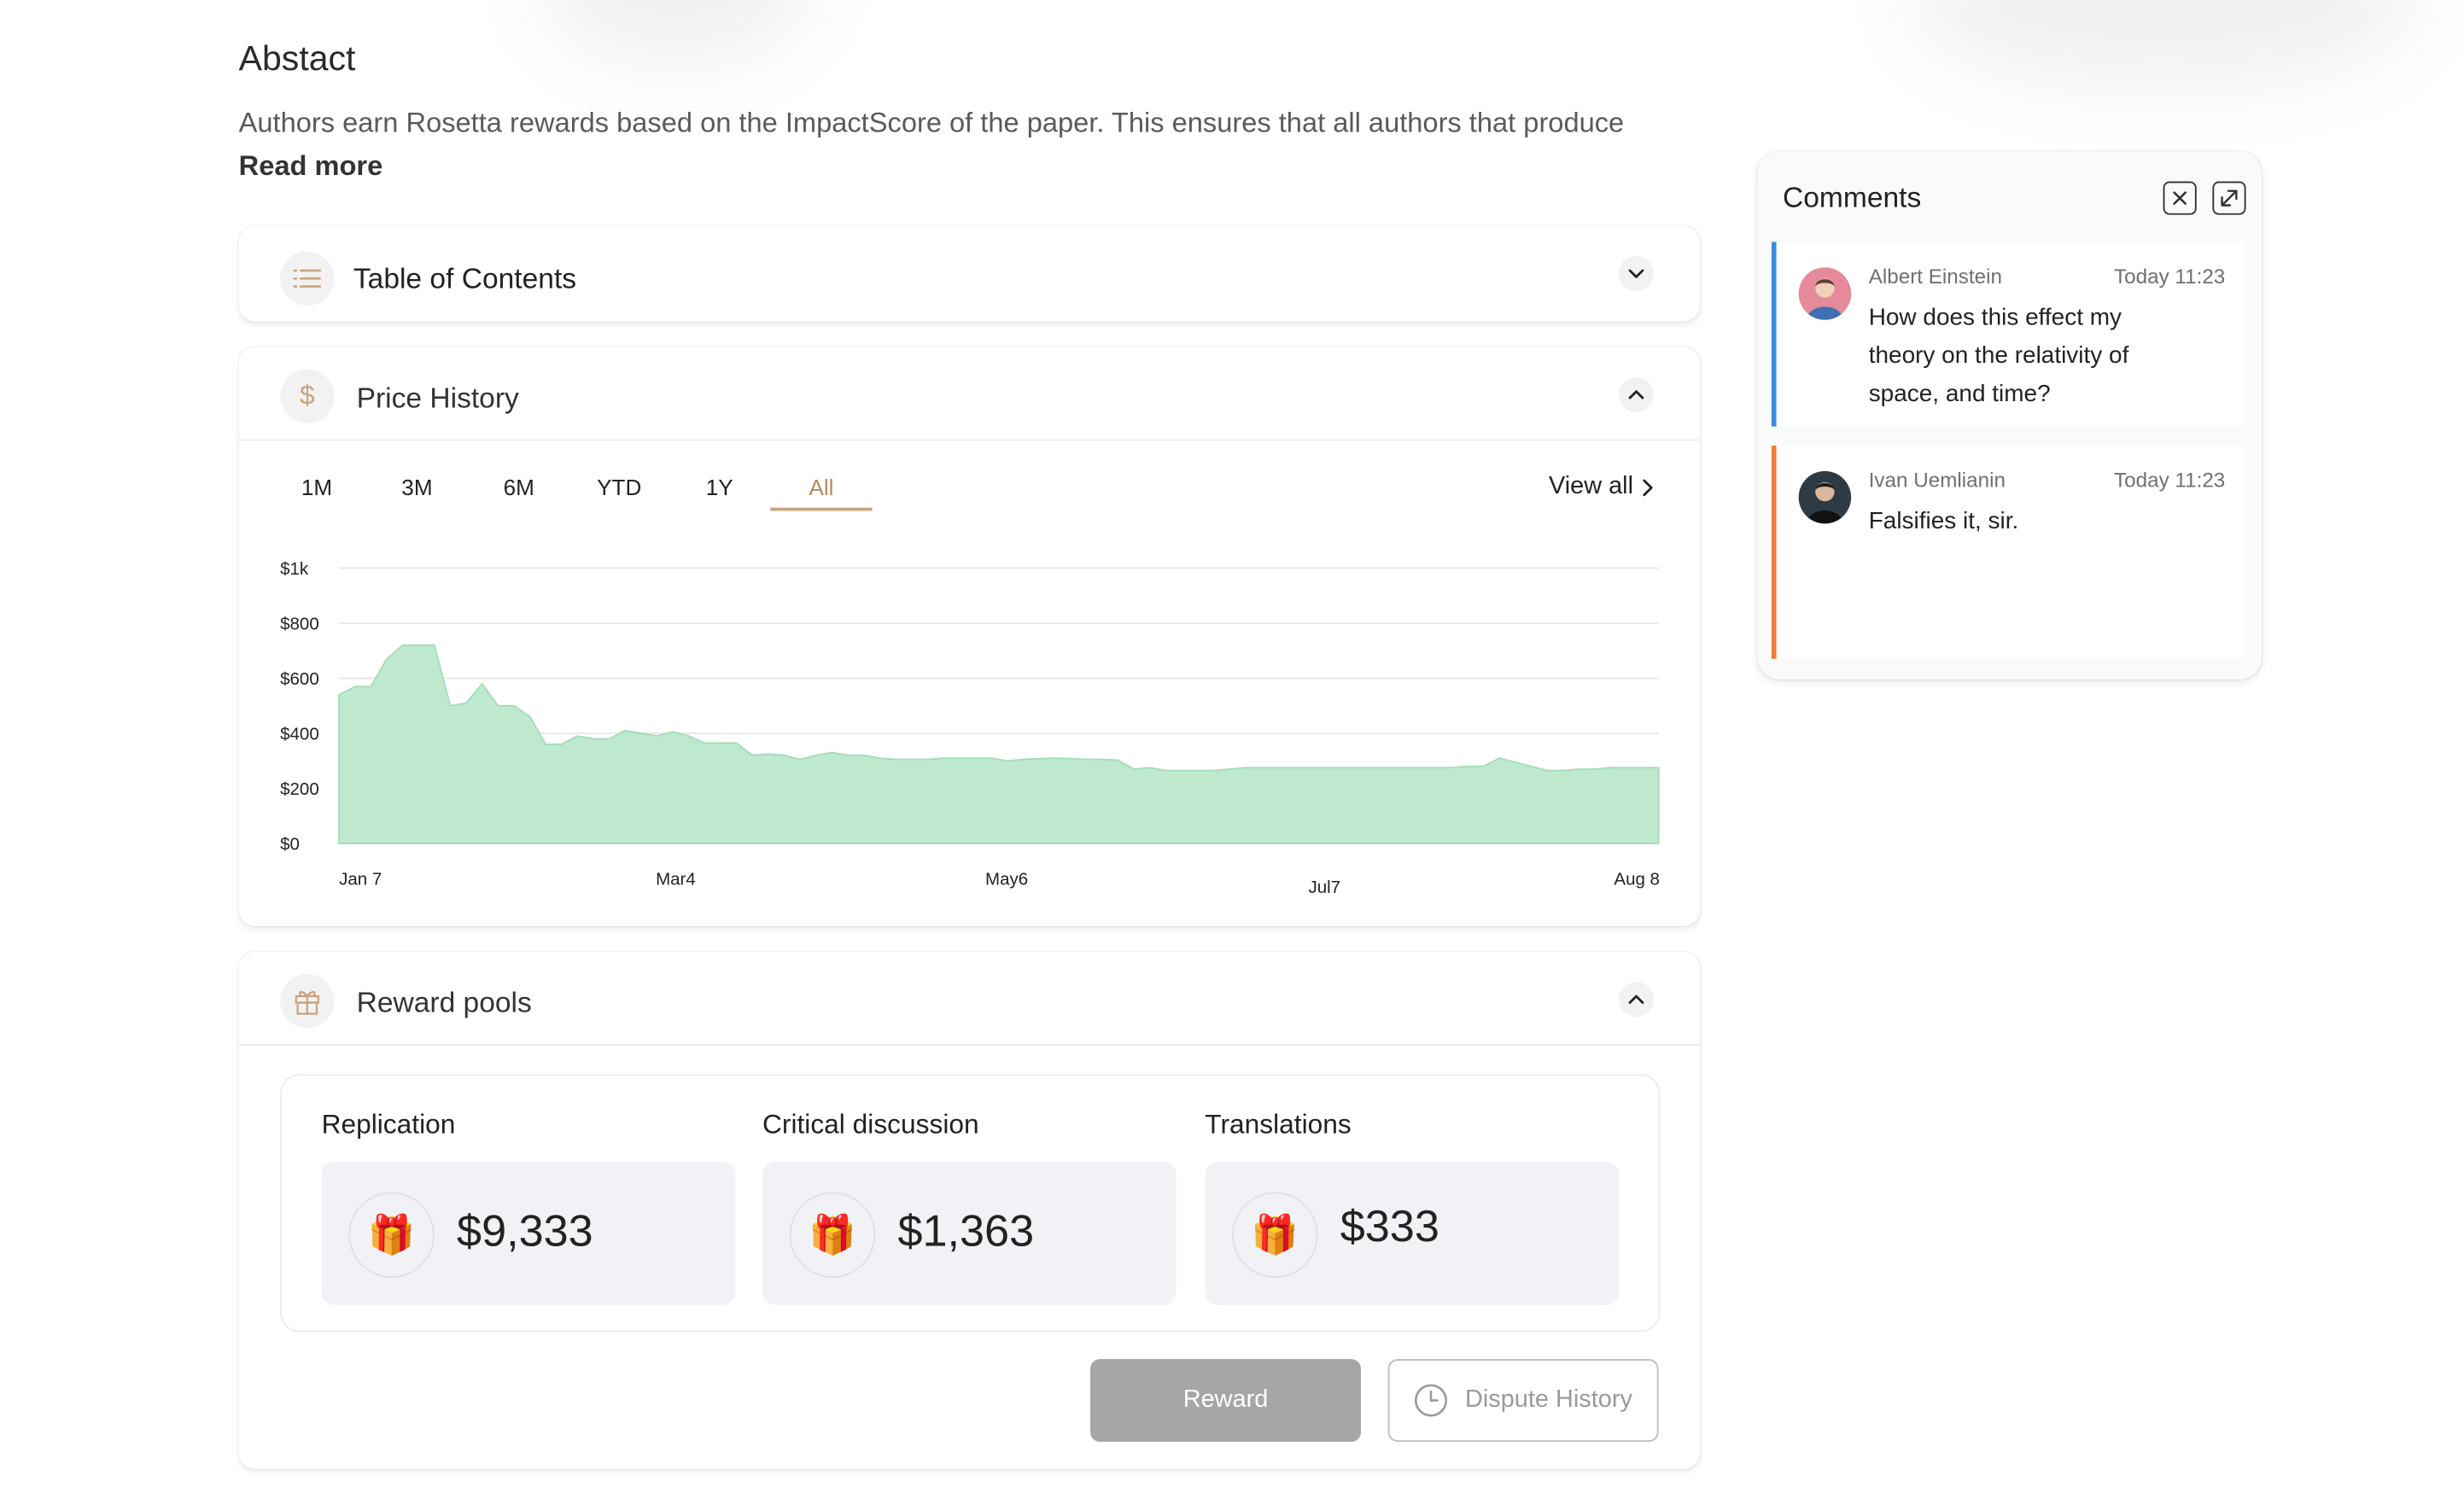  What do you see at coordinates (444, 1002) in the screenshot?
I see `reward-pools-title: Reward pools` at bounding box center [444, 1002].